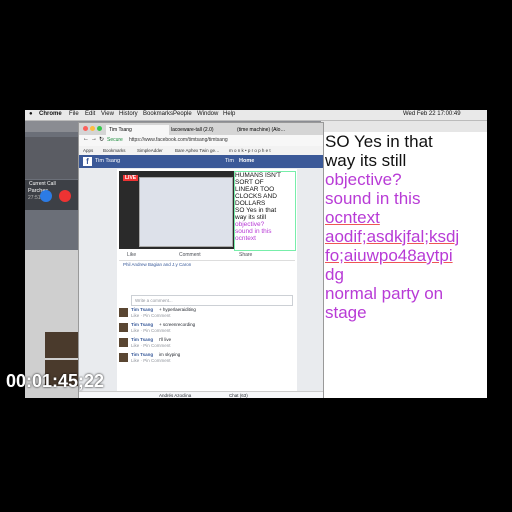 The height and width of the screenshot is (512, 512). I want to click on bookmark-bookmarks: Bookmarks, so click(114, 150).